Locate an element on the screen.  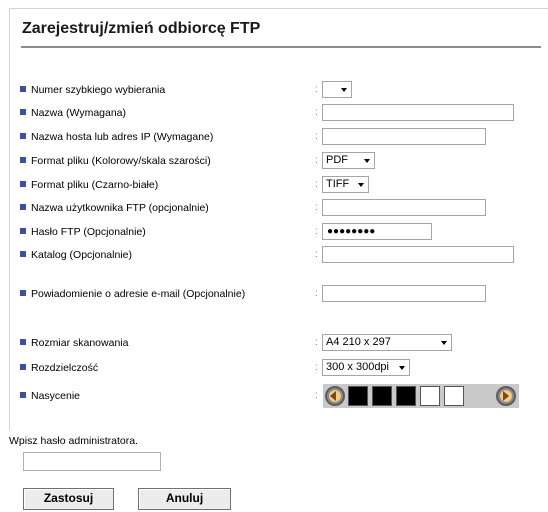
password-label: Hasło FTP (Opcjonalnie) is located at coordinates (88, 232).